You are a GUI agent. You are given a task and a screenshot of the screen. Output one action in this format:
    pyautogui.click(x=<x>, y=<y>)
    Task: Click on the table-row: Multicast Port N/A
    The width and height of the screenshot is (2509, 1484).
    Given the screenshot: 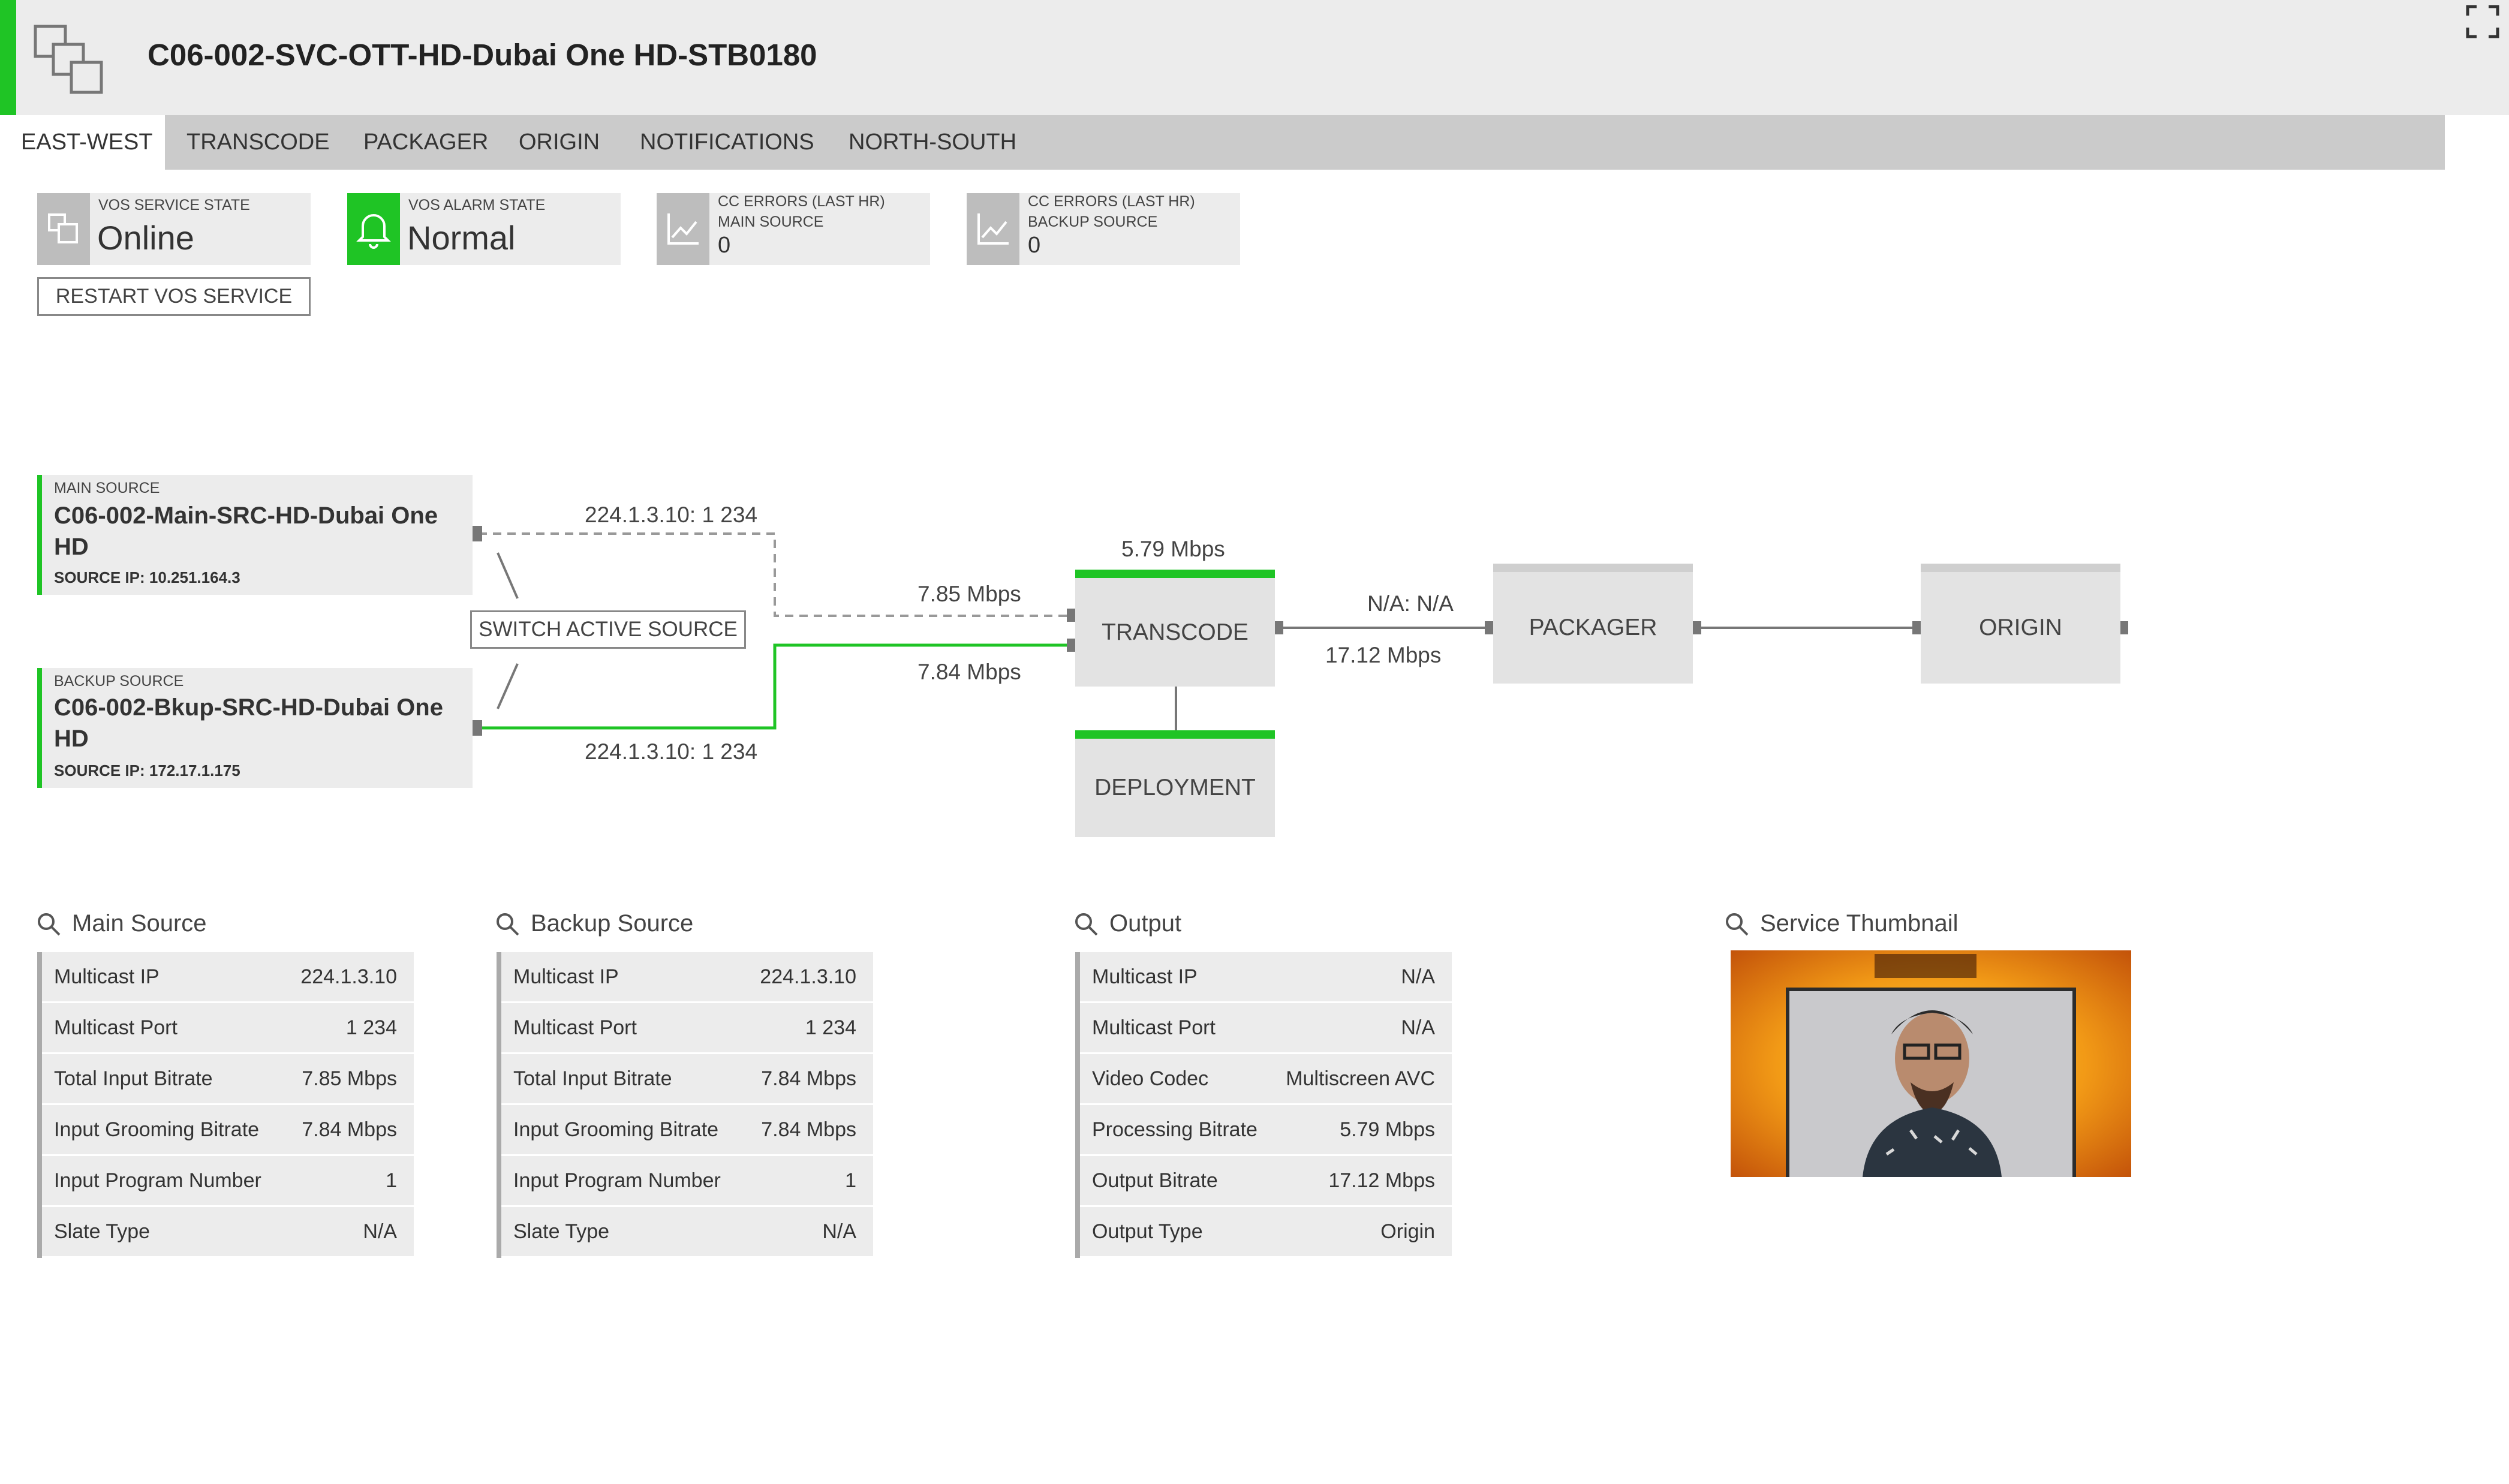 What is the action you would take?
    pyautogui.click(x=1266, y=1028)
    